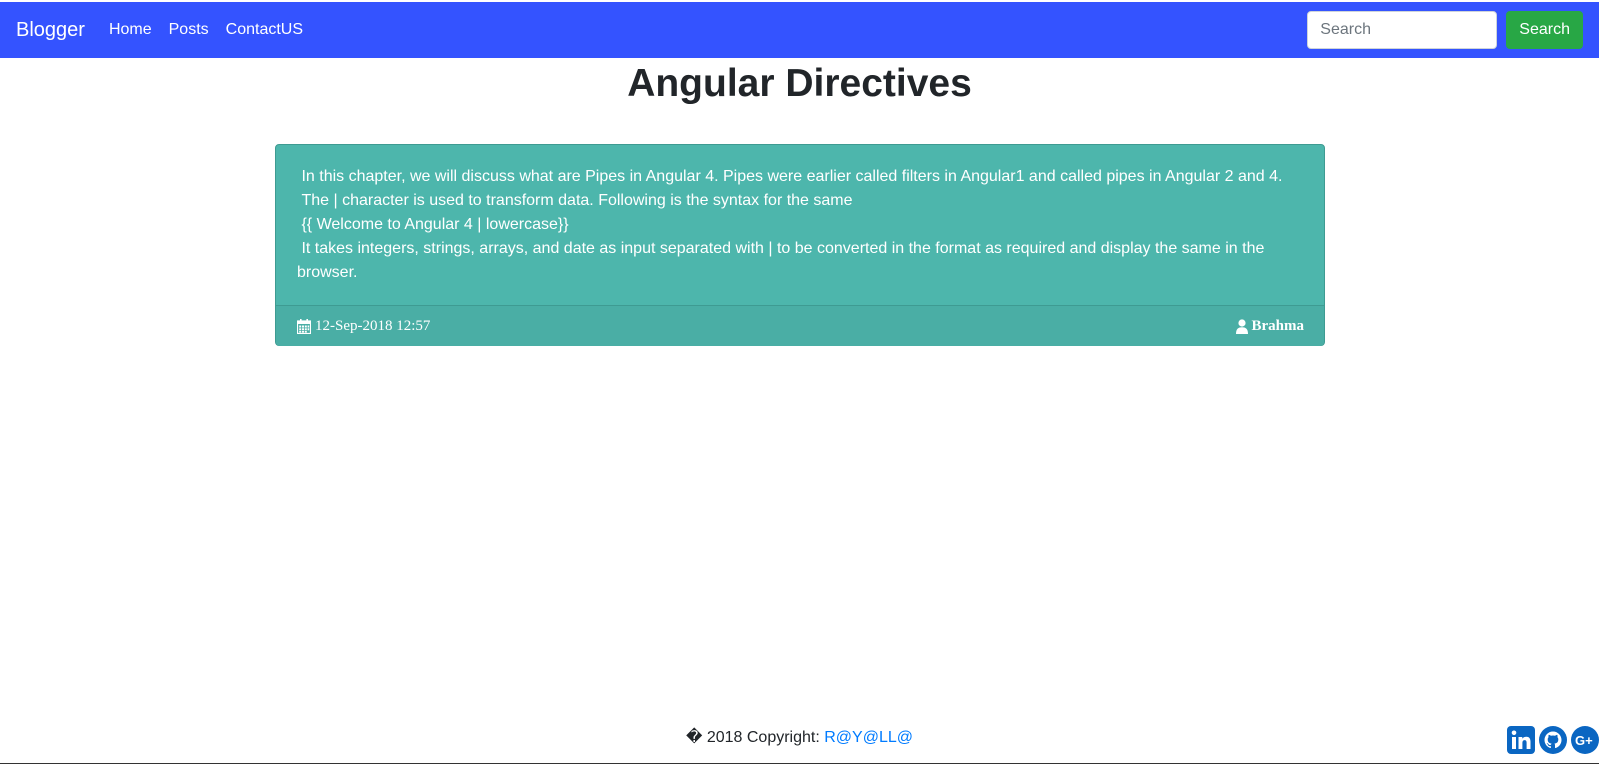  I want to click on bottom-divider, so click(799, 763).